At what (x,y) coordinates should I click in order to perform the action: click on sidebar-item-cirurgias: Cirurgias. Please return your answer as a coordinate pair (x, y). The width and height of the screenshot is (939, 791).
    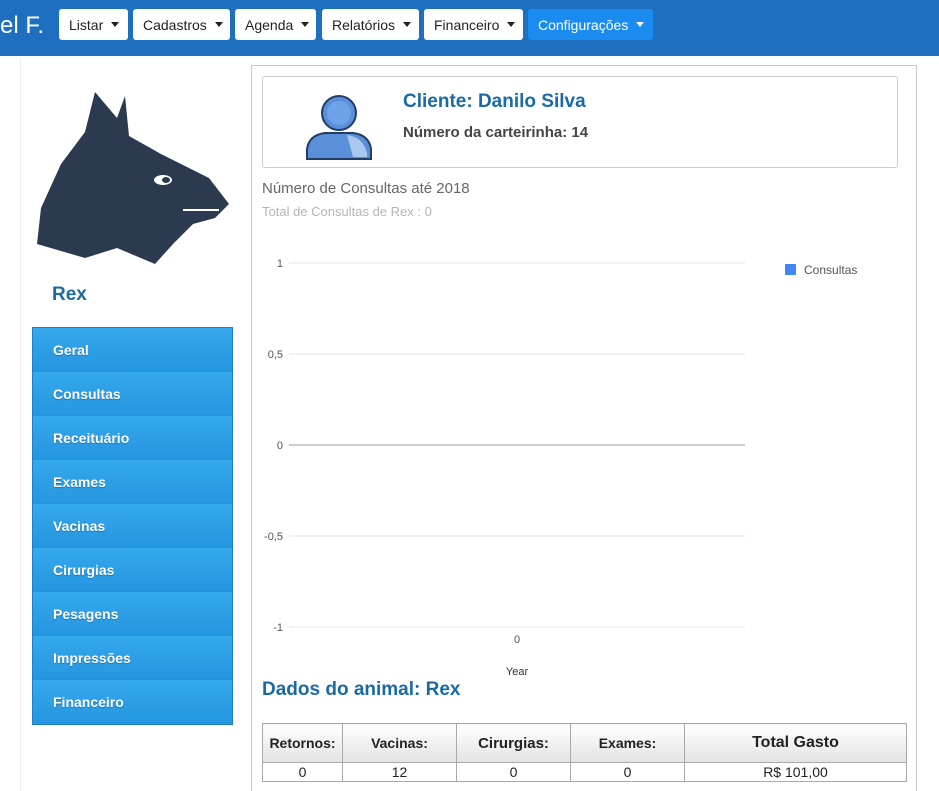
    Looking at the image, I should click on (132, 570).